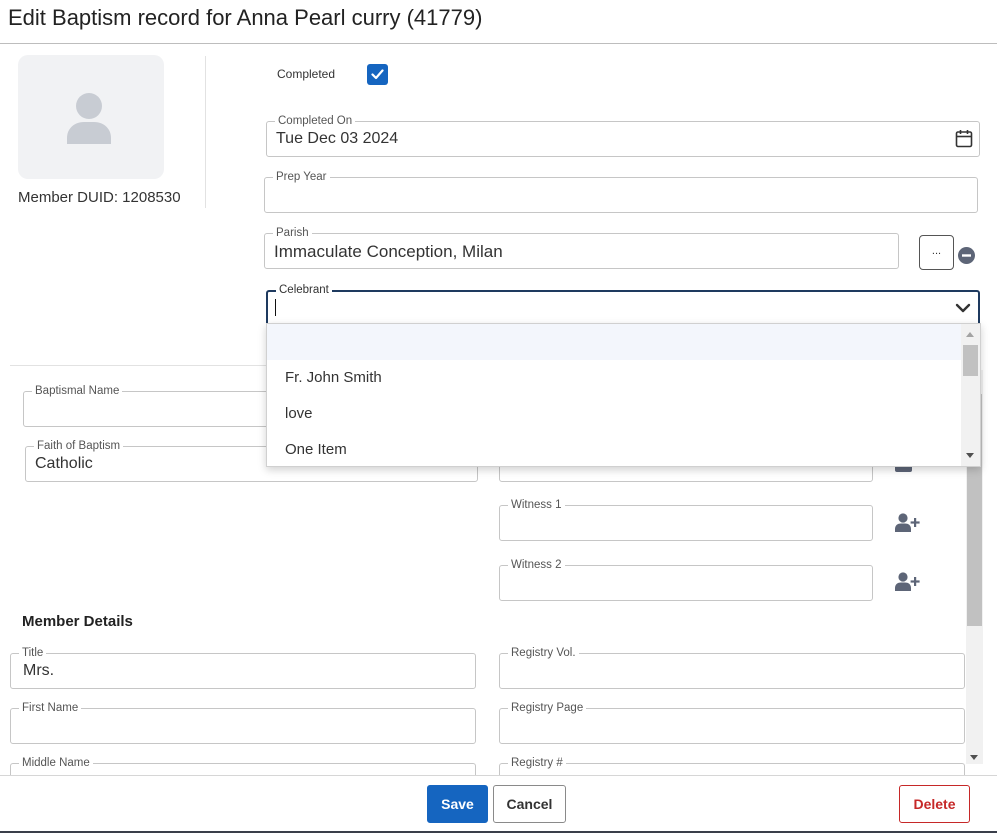 The width and height of the screenshot is (997, 833). What do you see at coordinates (974, 757) in the screenshot?
I see `form-scrollbar-down-arrow` at bounding box center [974, 757].